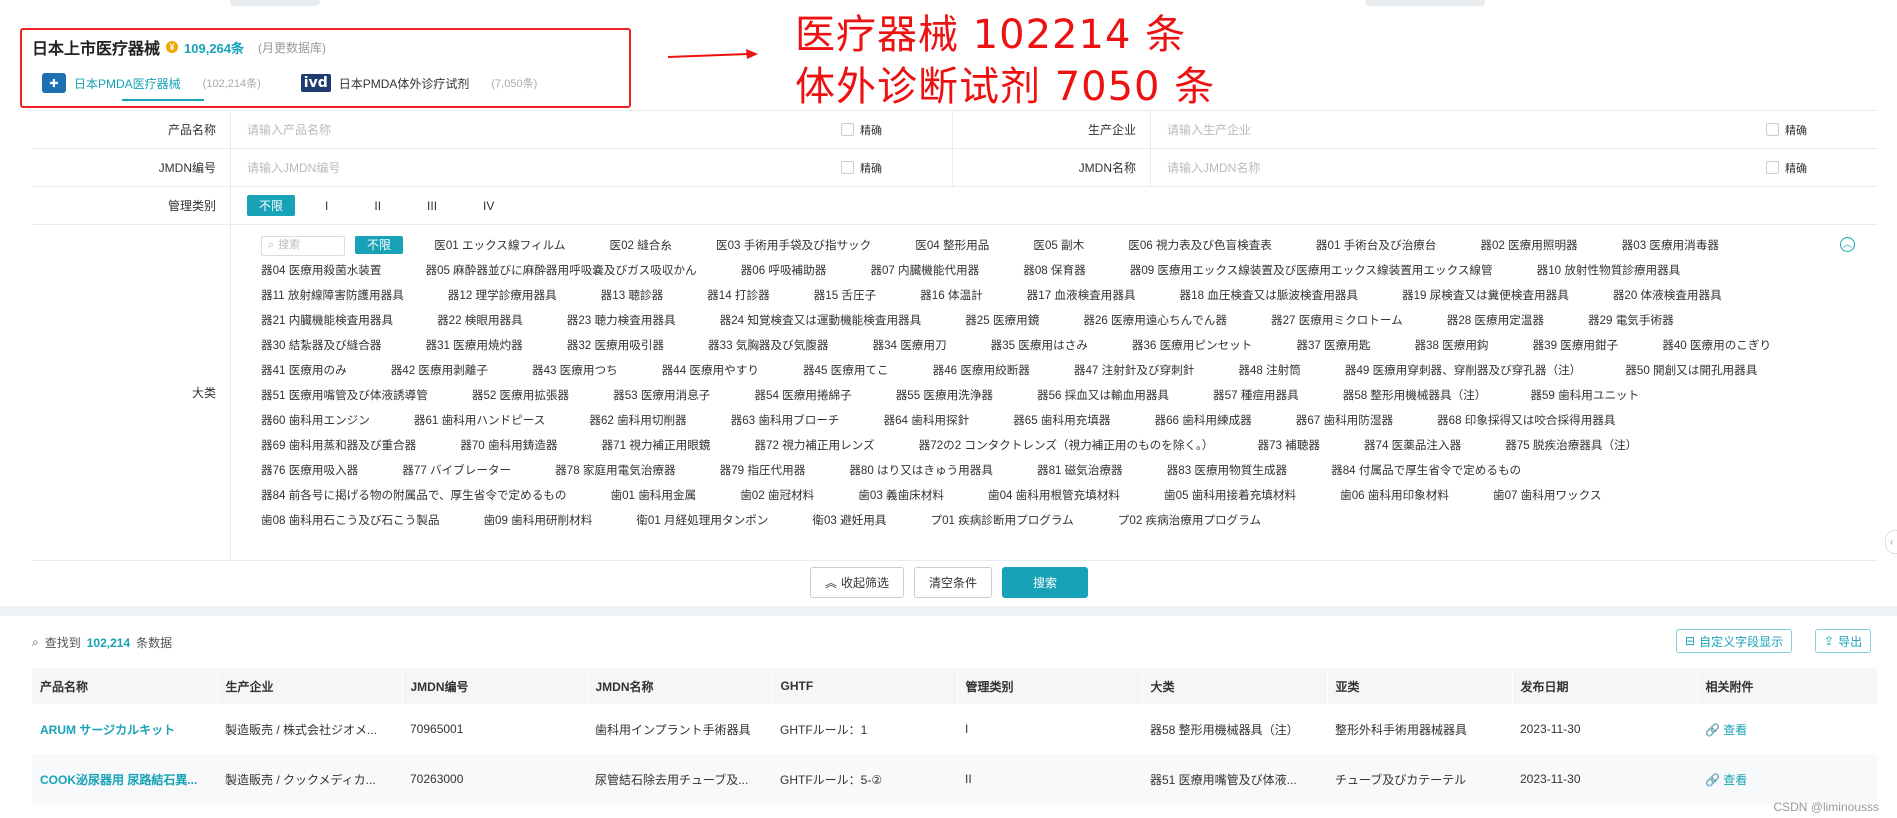 The width and height of the screenshot is (1897, 818). What do you see at coordinates (1134, 370) in the screenshot?
I see `category-option: 器47 注射針及び穿刺針` at bounding box center [1134, 370].